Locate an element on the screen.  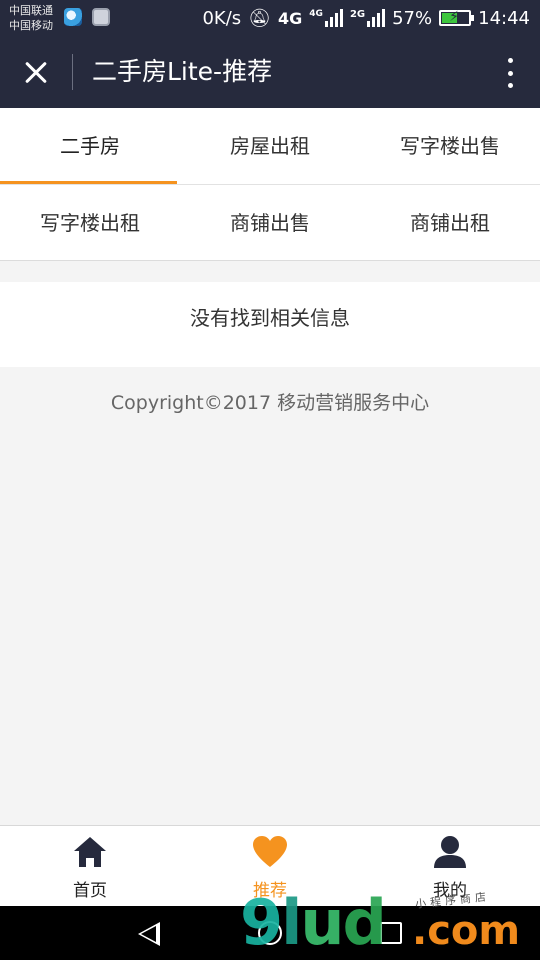
battery-icon: ⚡︎ is located at coordinates (457, 17).